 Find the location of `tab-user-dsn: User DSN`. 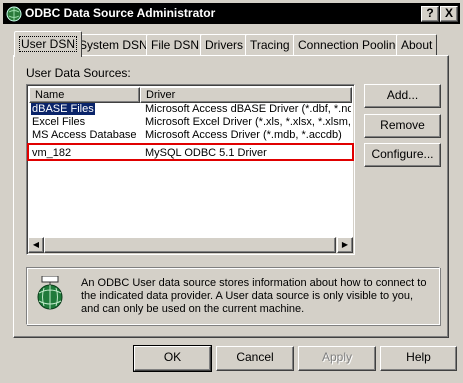

tab-user-dsn: User DSN is located at coordinates (48, 44).